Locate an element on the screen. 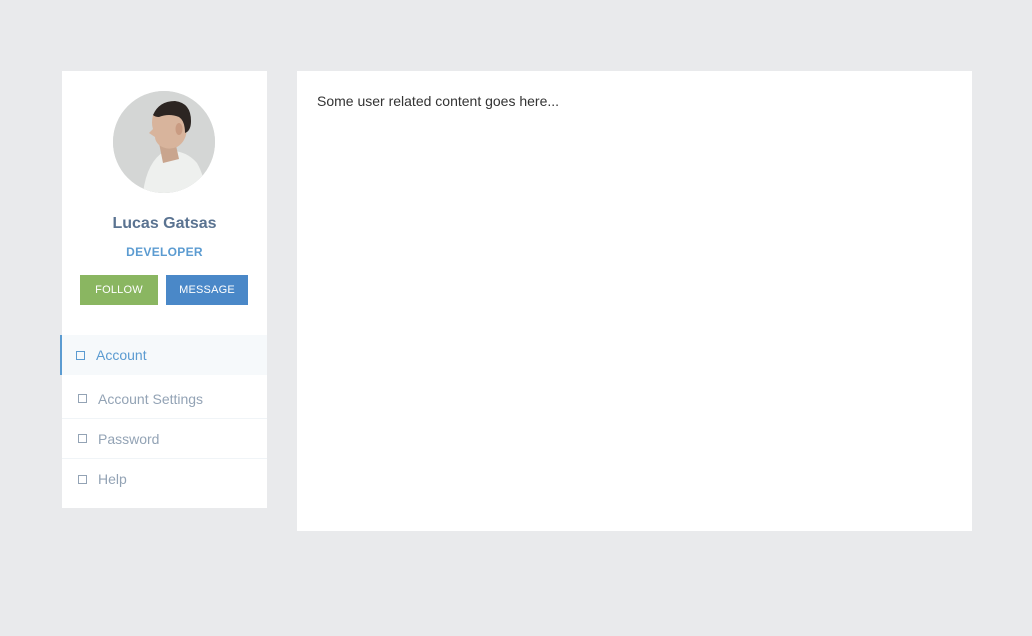 The height and width of the screenshot is (636, 1032). menu-item-help: Help is located at coordinates (164, 479).